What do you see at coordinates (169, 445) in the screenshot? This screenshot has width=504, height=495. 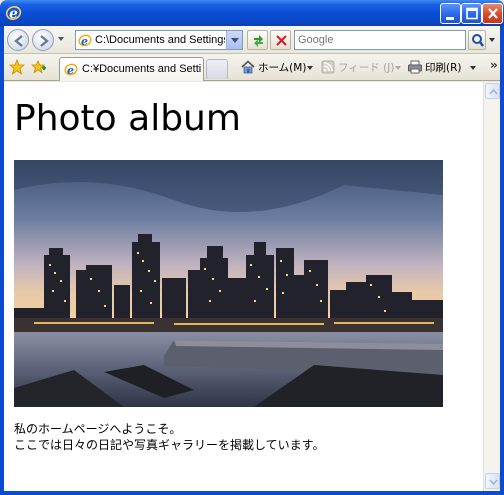 I see `intro-line-2: ここでは日々の日記や写真ギャラリーを掲載しています。` at bounding box center [169, 445].